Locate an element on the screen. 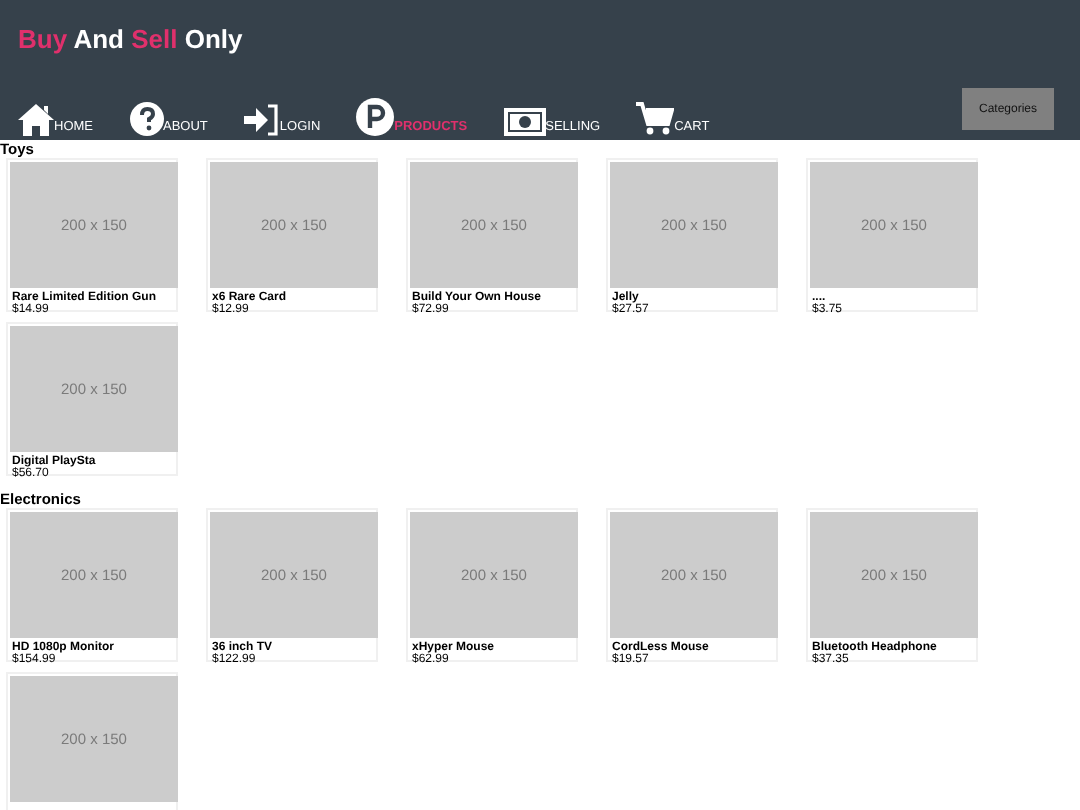 The width and height of the screenshot is (1080, 810). home-icon is located at coordinates (36, 120).